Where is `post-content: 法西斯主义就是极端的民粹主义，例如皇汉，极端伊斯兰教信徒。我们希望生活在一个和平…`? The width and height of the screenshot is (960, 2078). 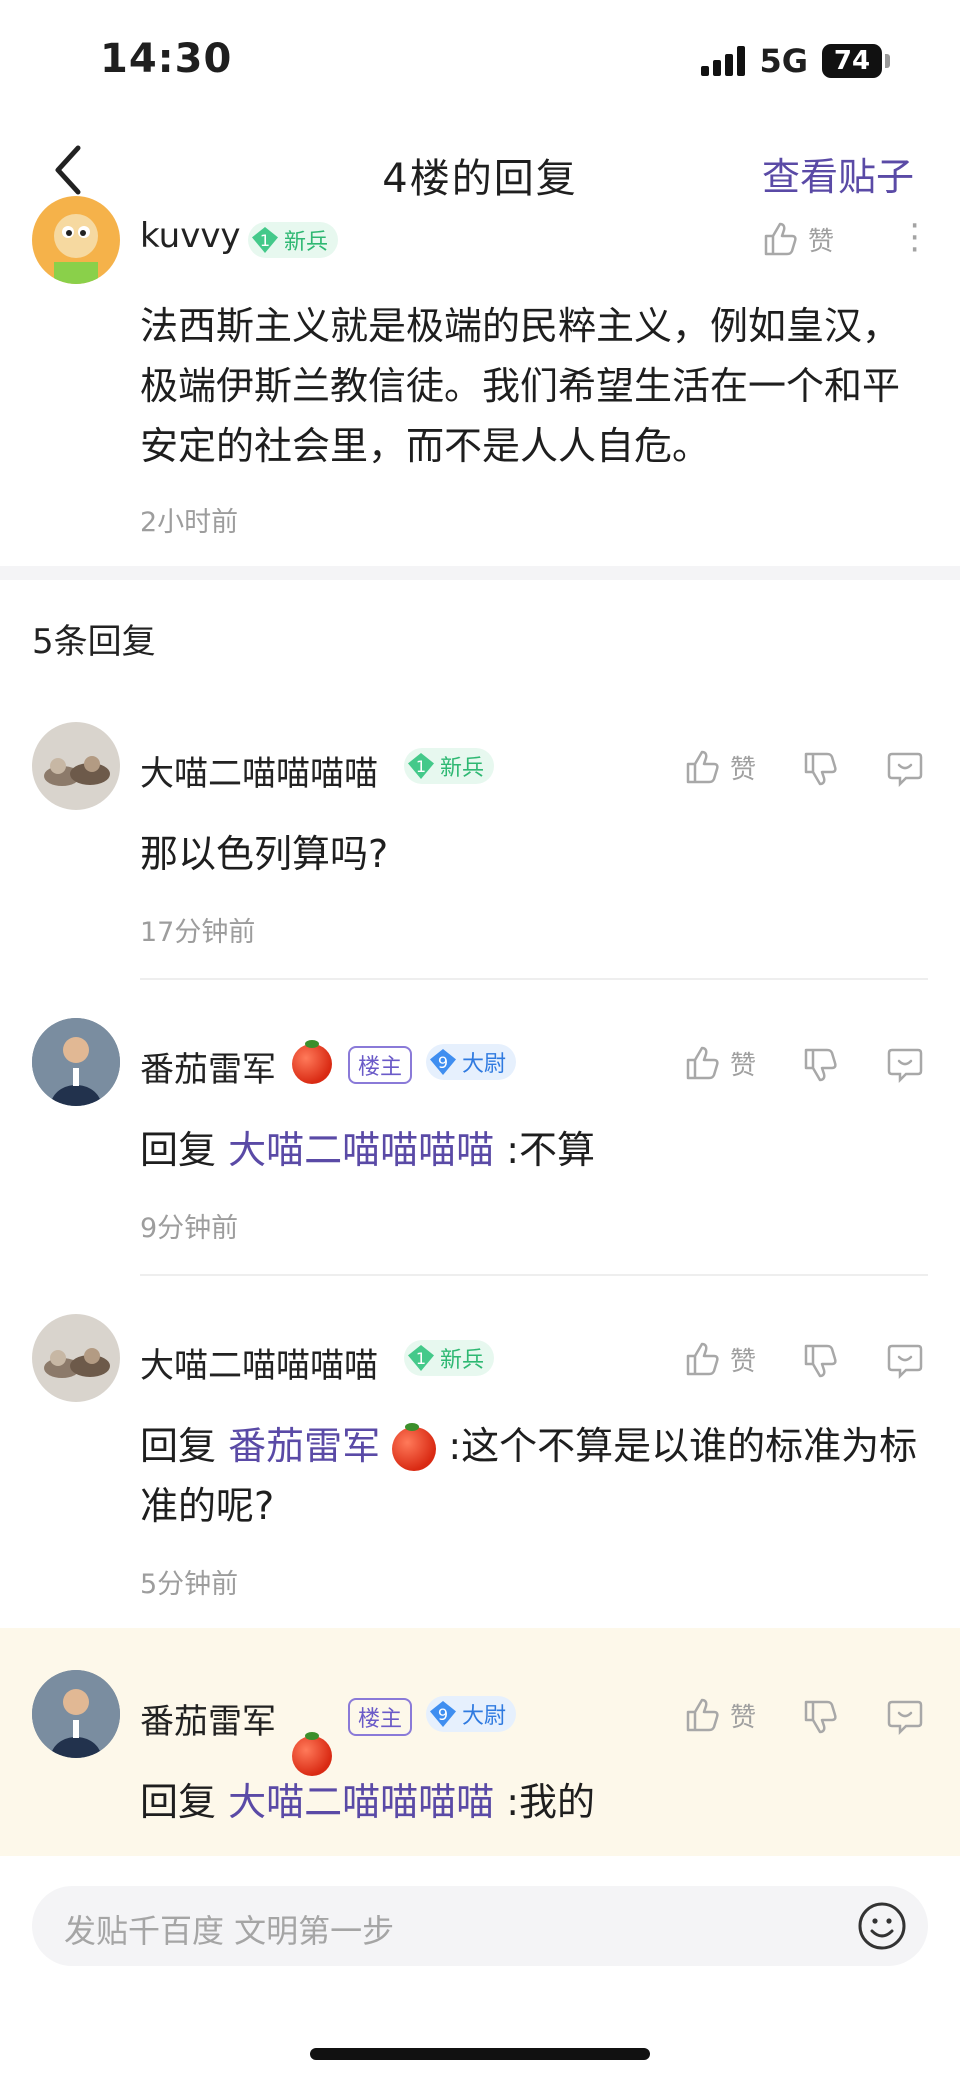
post-content: 法西斯主义就是极端的民粹主义，例如皇汉，极端伊斯兰教信徒。我们希望生活在一个和平… is located at coordinates (520, 386).